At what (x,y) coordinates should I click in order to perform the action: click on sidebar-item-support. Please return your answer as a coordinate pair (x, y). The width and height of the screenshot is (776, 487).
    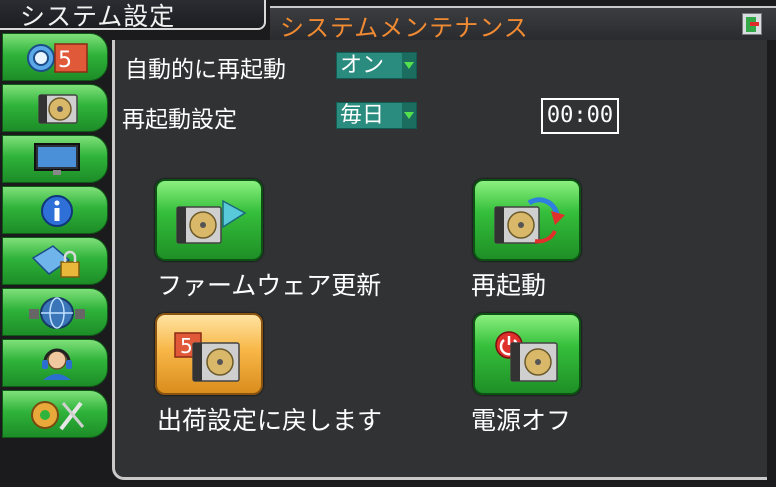
    Looking at the image, I should click on (55, 363).